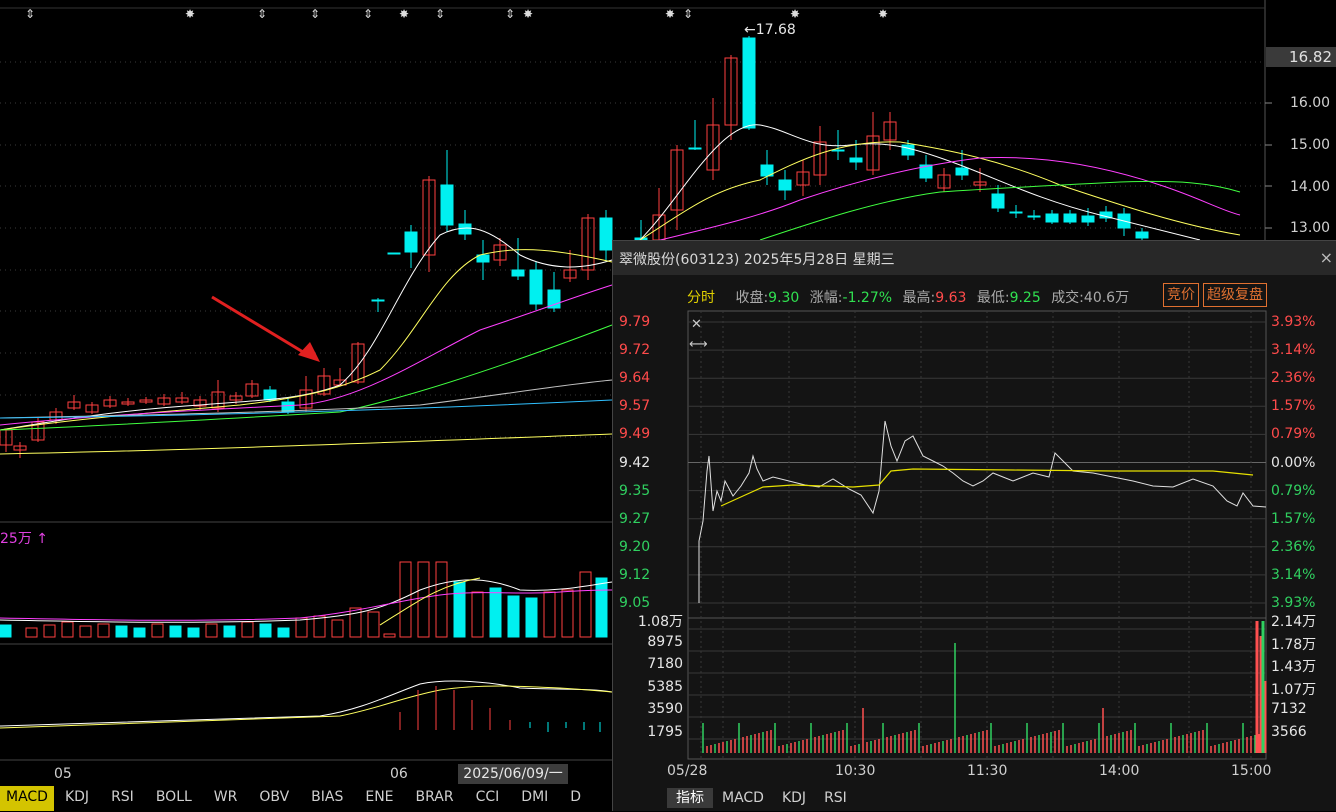 The image size is (1336, 812). What do you see at coordinates (379, 798) in the screenshot?
I see `tab-ene: ENE` at bounding box center [379, 798].